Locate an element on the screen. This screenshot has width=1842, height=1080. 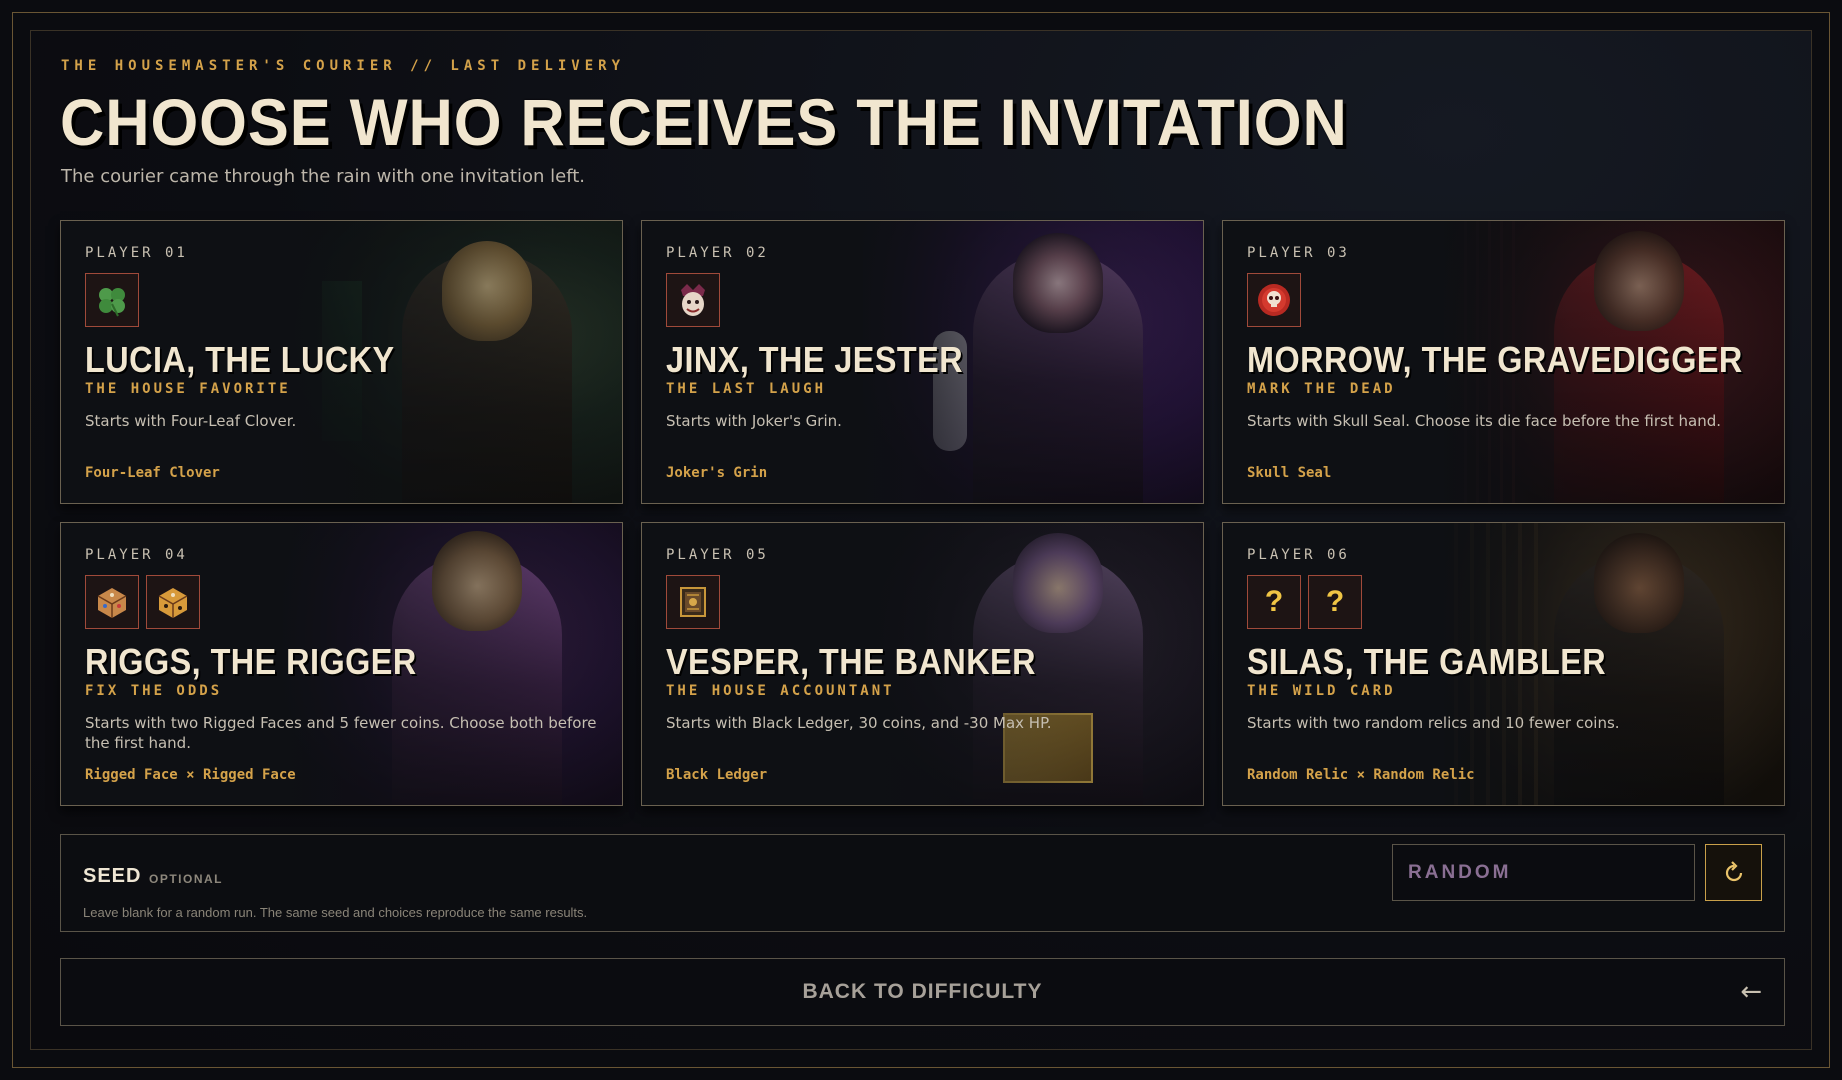
clover-icon is located at coordinates (112, 300).